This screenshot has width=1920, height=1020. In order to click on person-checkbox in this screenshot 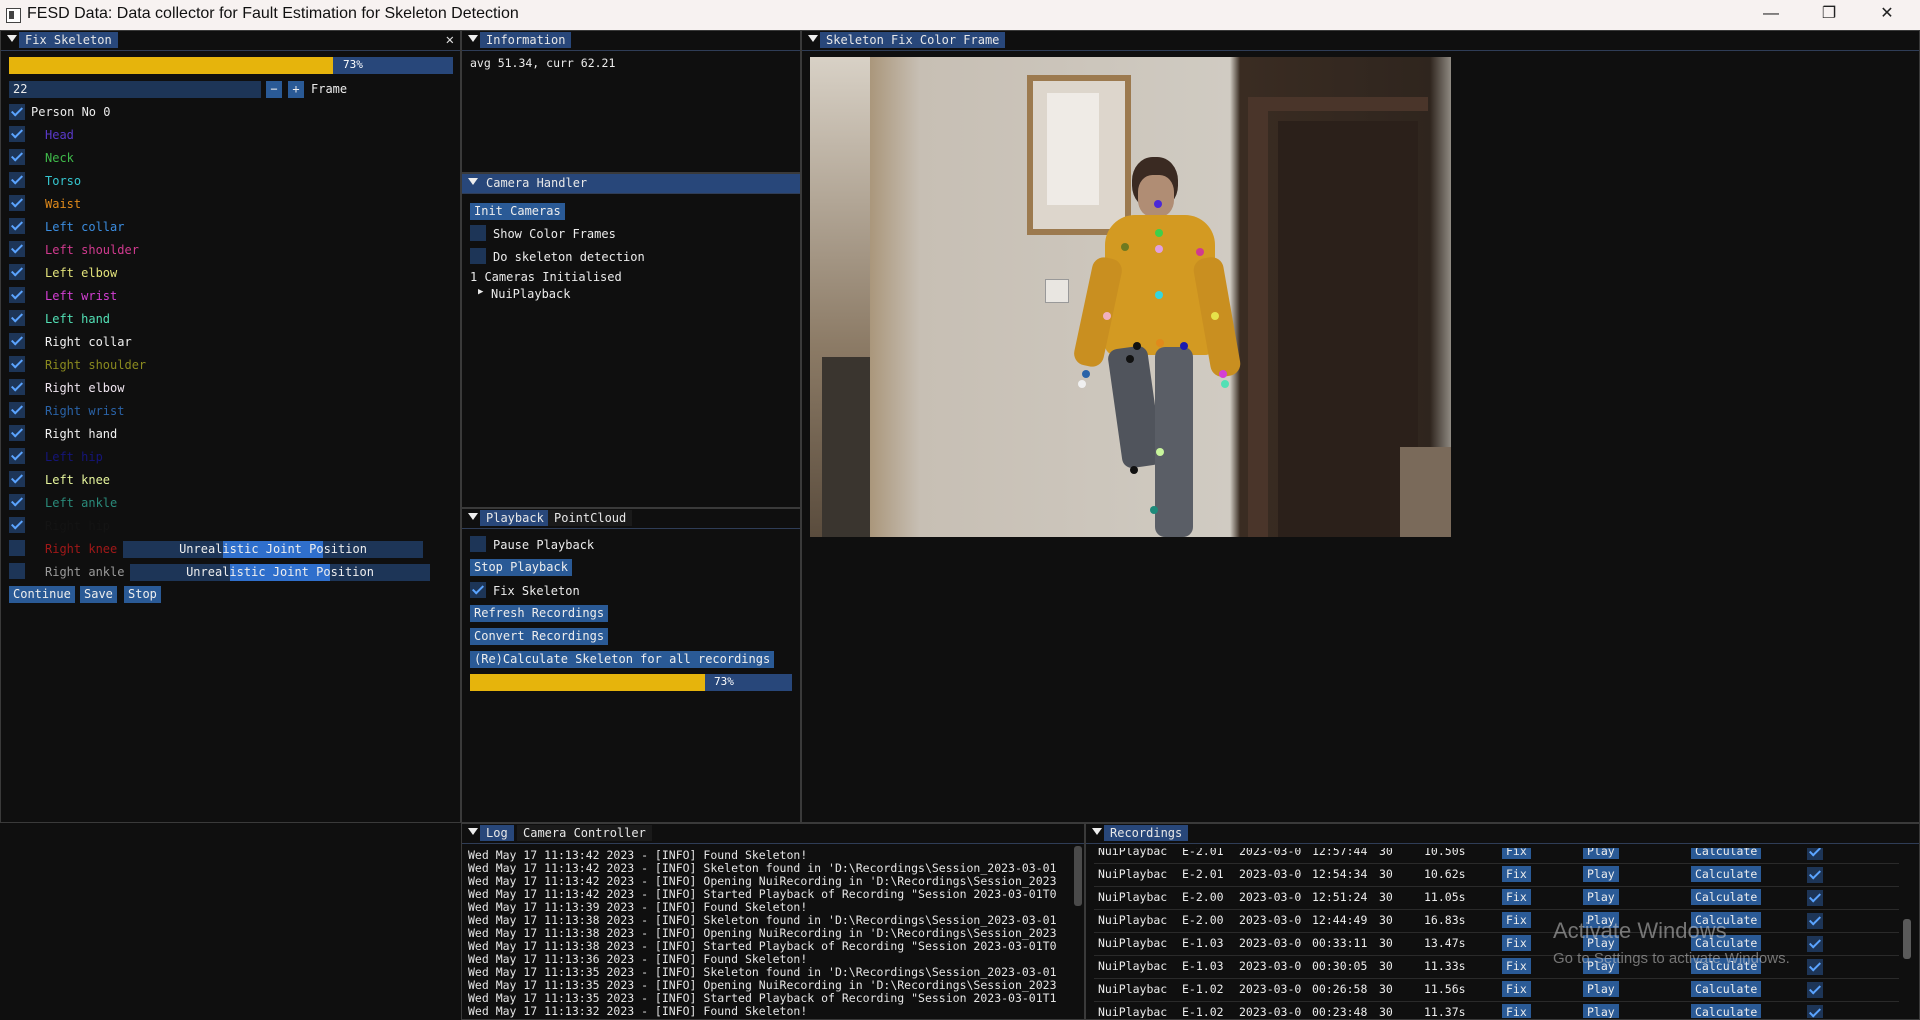, I will do `click(17, 112)`.